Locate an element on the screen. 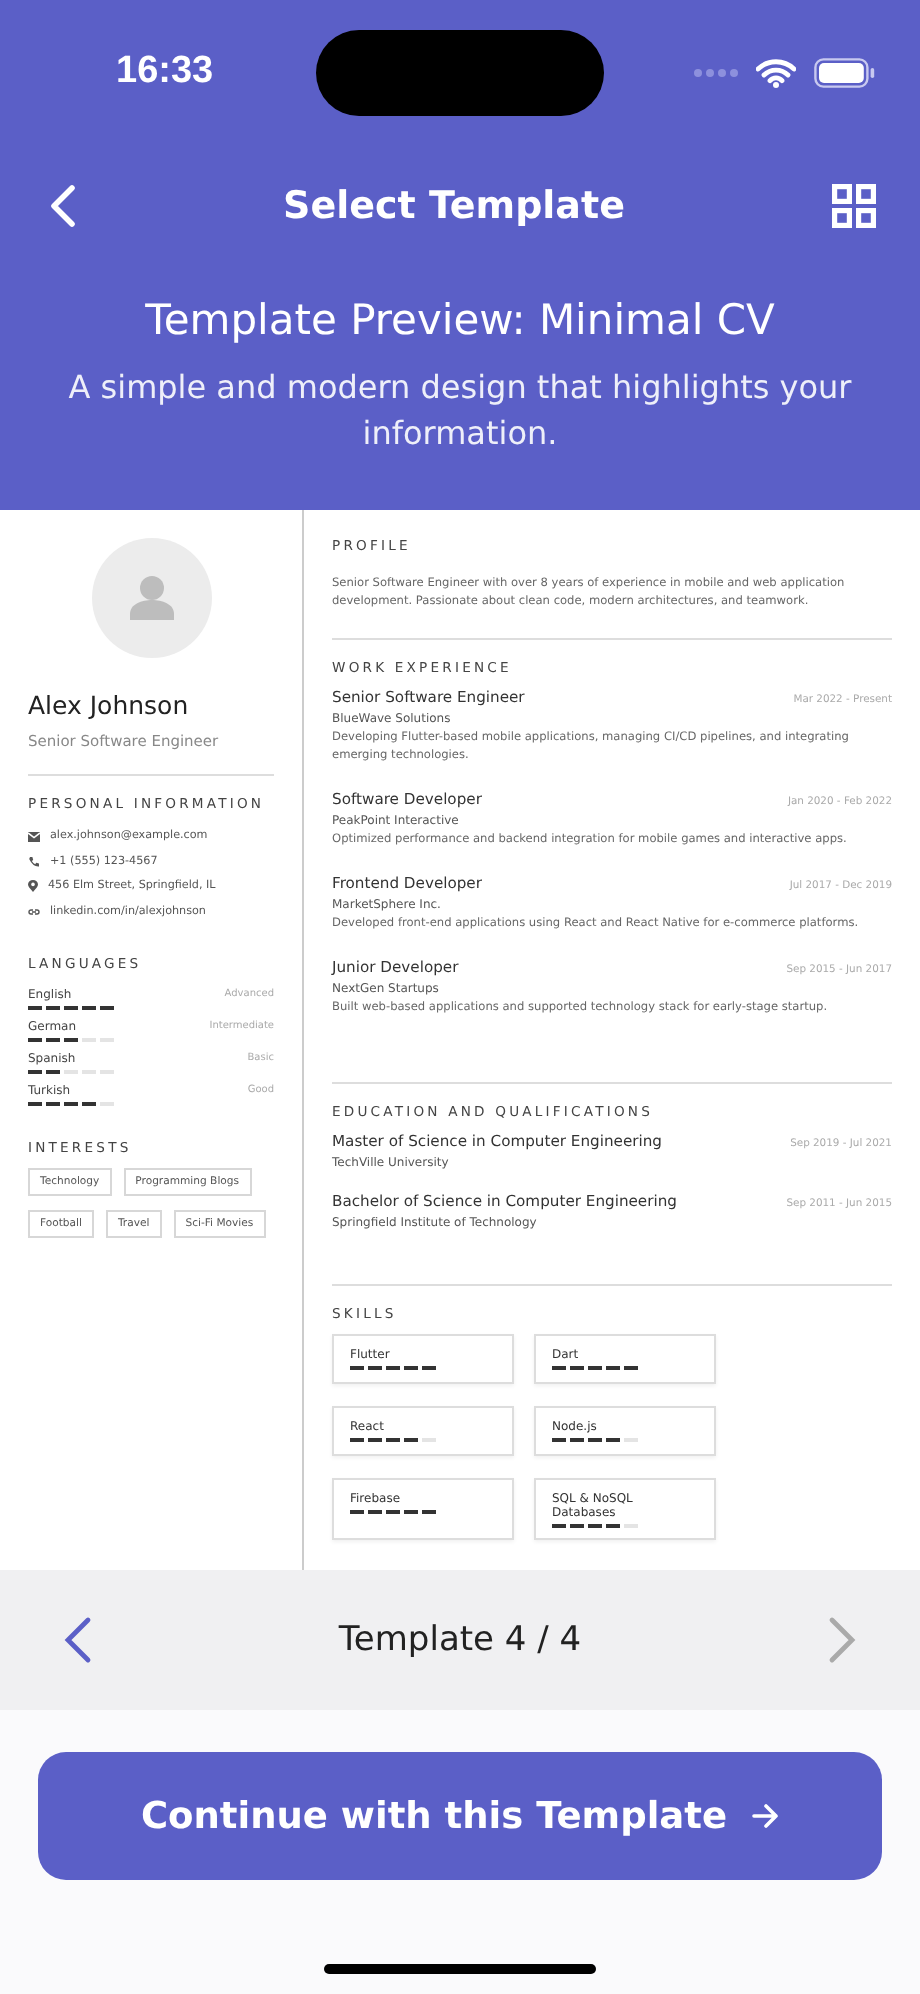 The height and width of the screenshot is (1994, 920). chevron-left-icon is located at coordinates (78, 1640).